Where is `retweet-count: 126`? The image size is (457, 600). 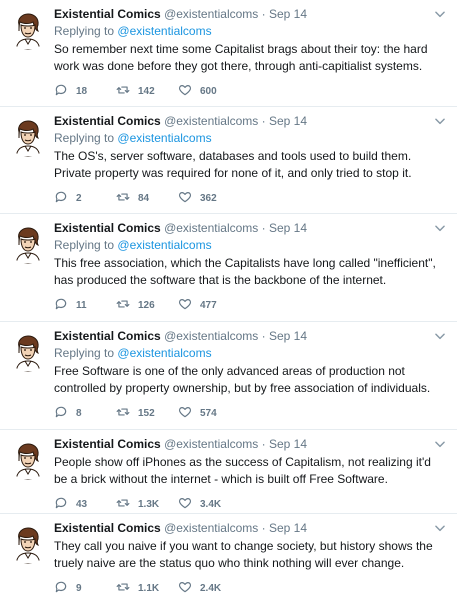 retweet-count: 126 is located at coordinates (146, 305).